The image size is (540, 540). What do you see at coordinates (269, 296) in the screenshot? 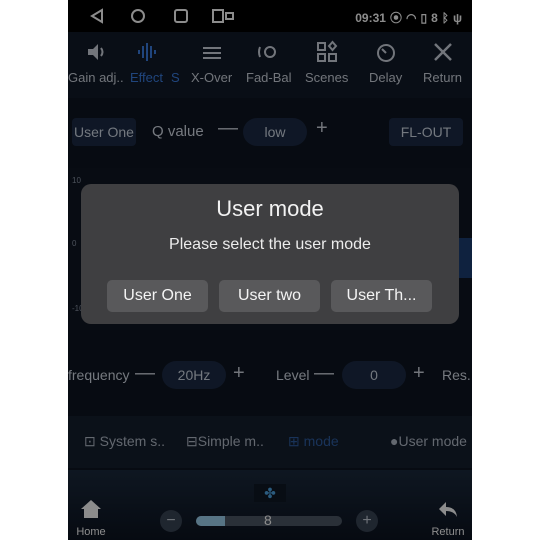
I see `user-two-button: User two` at bounding box center [269, 296].